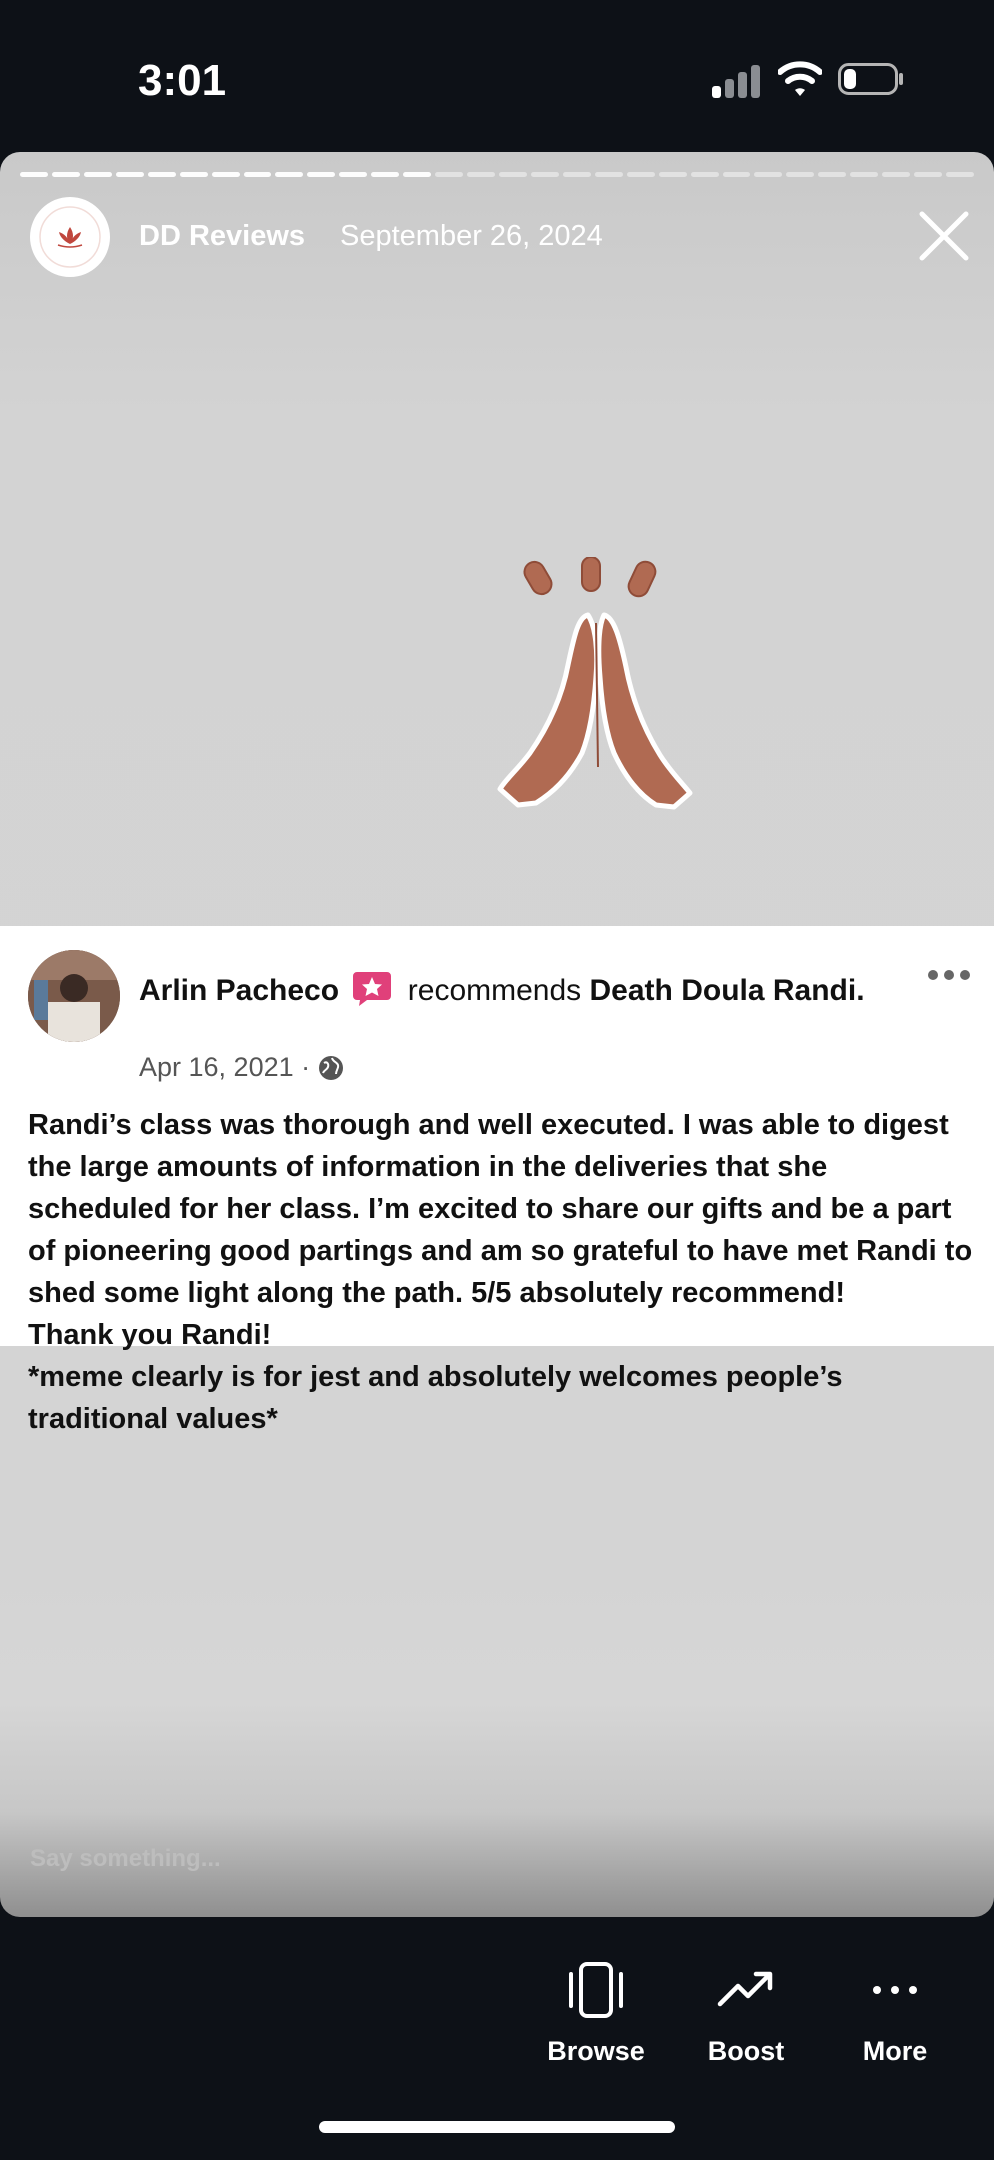  Describe the element at coordinates (331, 1067) in the screenshot. I see `globe-icon` at that location.